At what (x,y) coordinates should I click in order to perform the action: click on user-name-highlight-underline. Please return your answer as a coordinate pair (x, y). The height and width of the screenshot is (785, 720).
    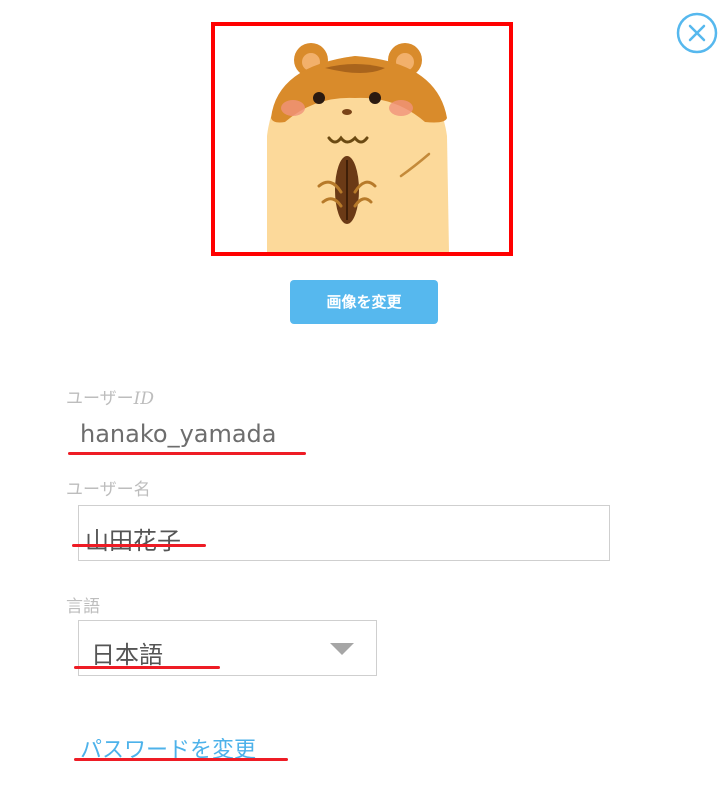
    Looking at the image, I should click on (139, 545).